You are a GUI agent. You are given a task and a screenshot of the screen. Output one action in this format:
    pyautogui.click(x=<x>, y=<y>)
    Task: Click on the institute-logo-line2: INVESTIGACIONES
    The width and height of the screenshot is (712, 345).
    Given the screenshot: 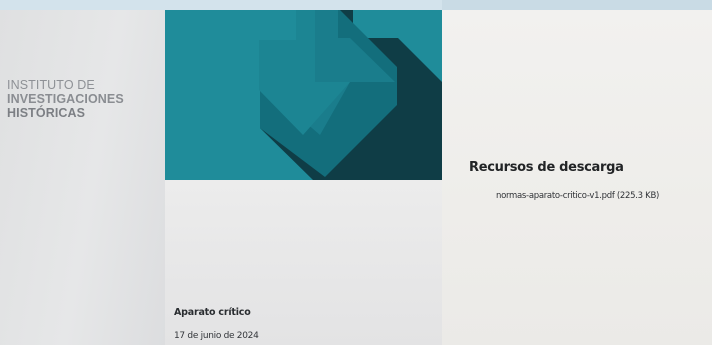 What is the action you would take?
    pyautogui.click(x=65, y=99)
    